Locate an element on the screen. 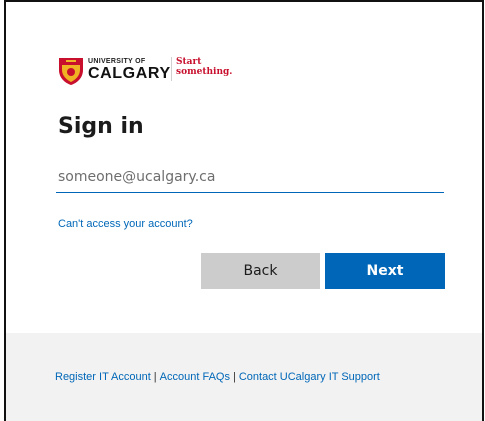 The image size is (485, 421). frame-edge-right is located at coordinates (483, 210).